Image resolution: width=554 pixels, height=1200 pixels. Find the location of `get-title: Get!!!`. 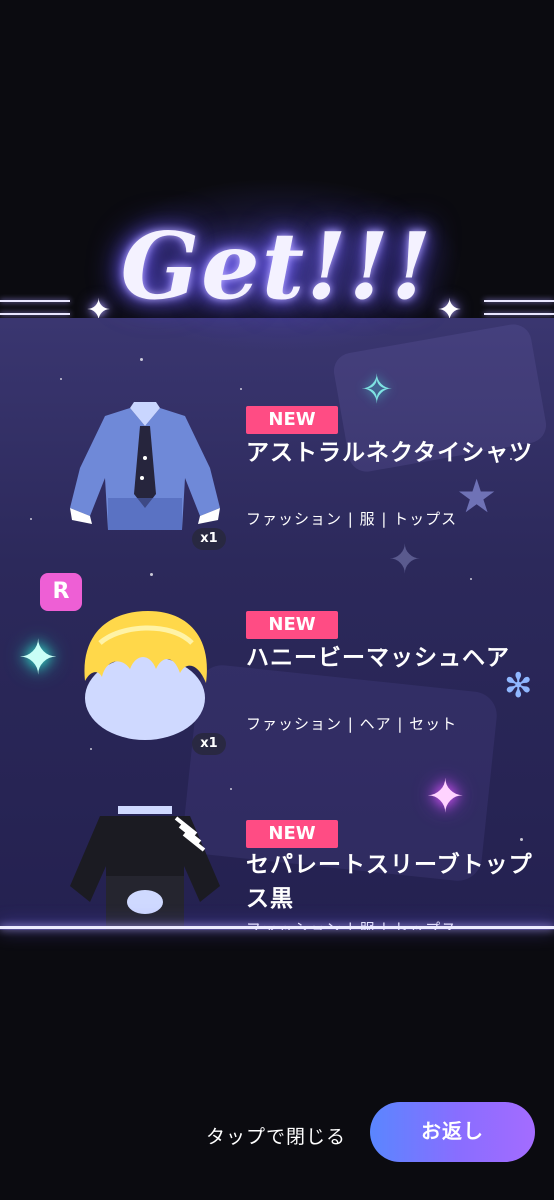

get-title: Get!!! is located at coordinates (277, 266).